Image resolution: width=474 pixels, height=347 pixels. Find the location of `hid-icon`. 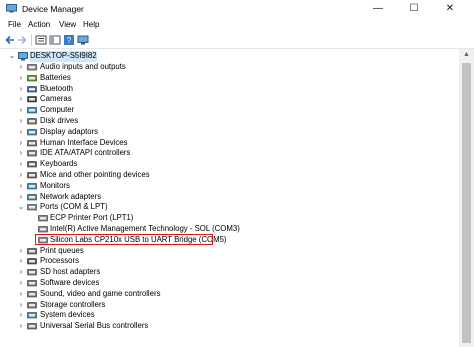

hid-icon is located at coordinates (32, 142).